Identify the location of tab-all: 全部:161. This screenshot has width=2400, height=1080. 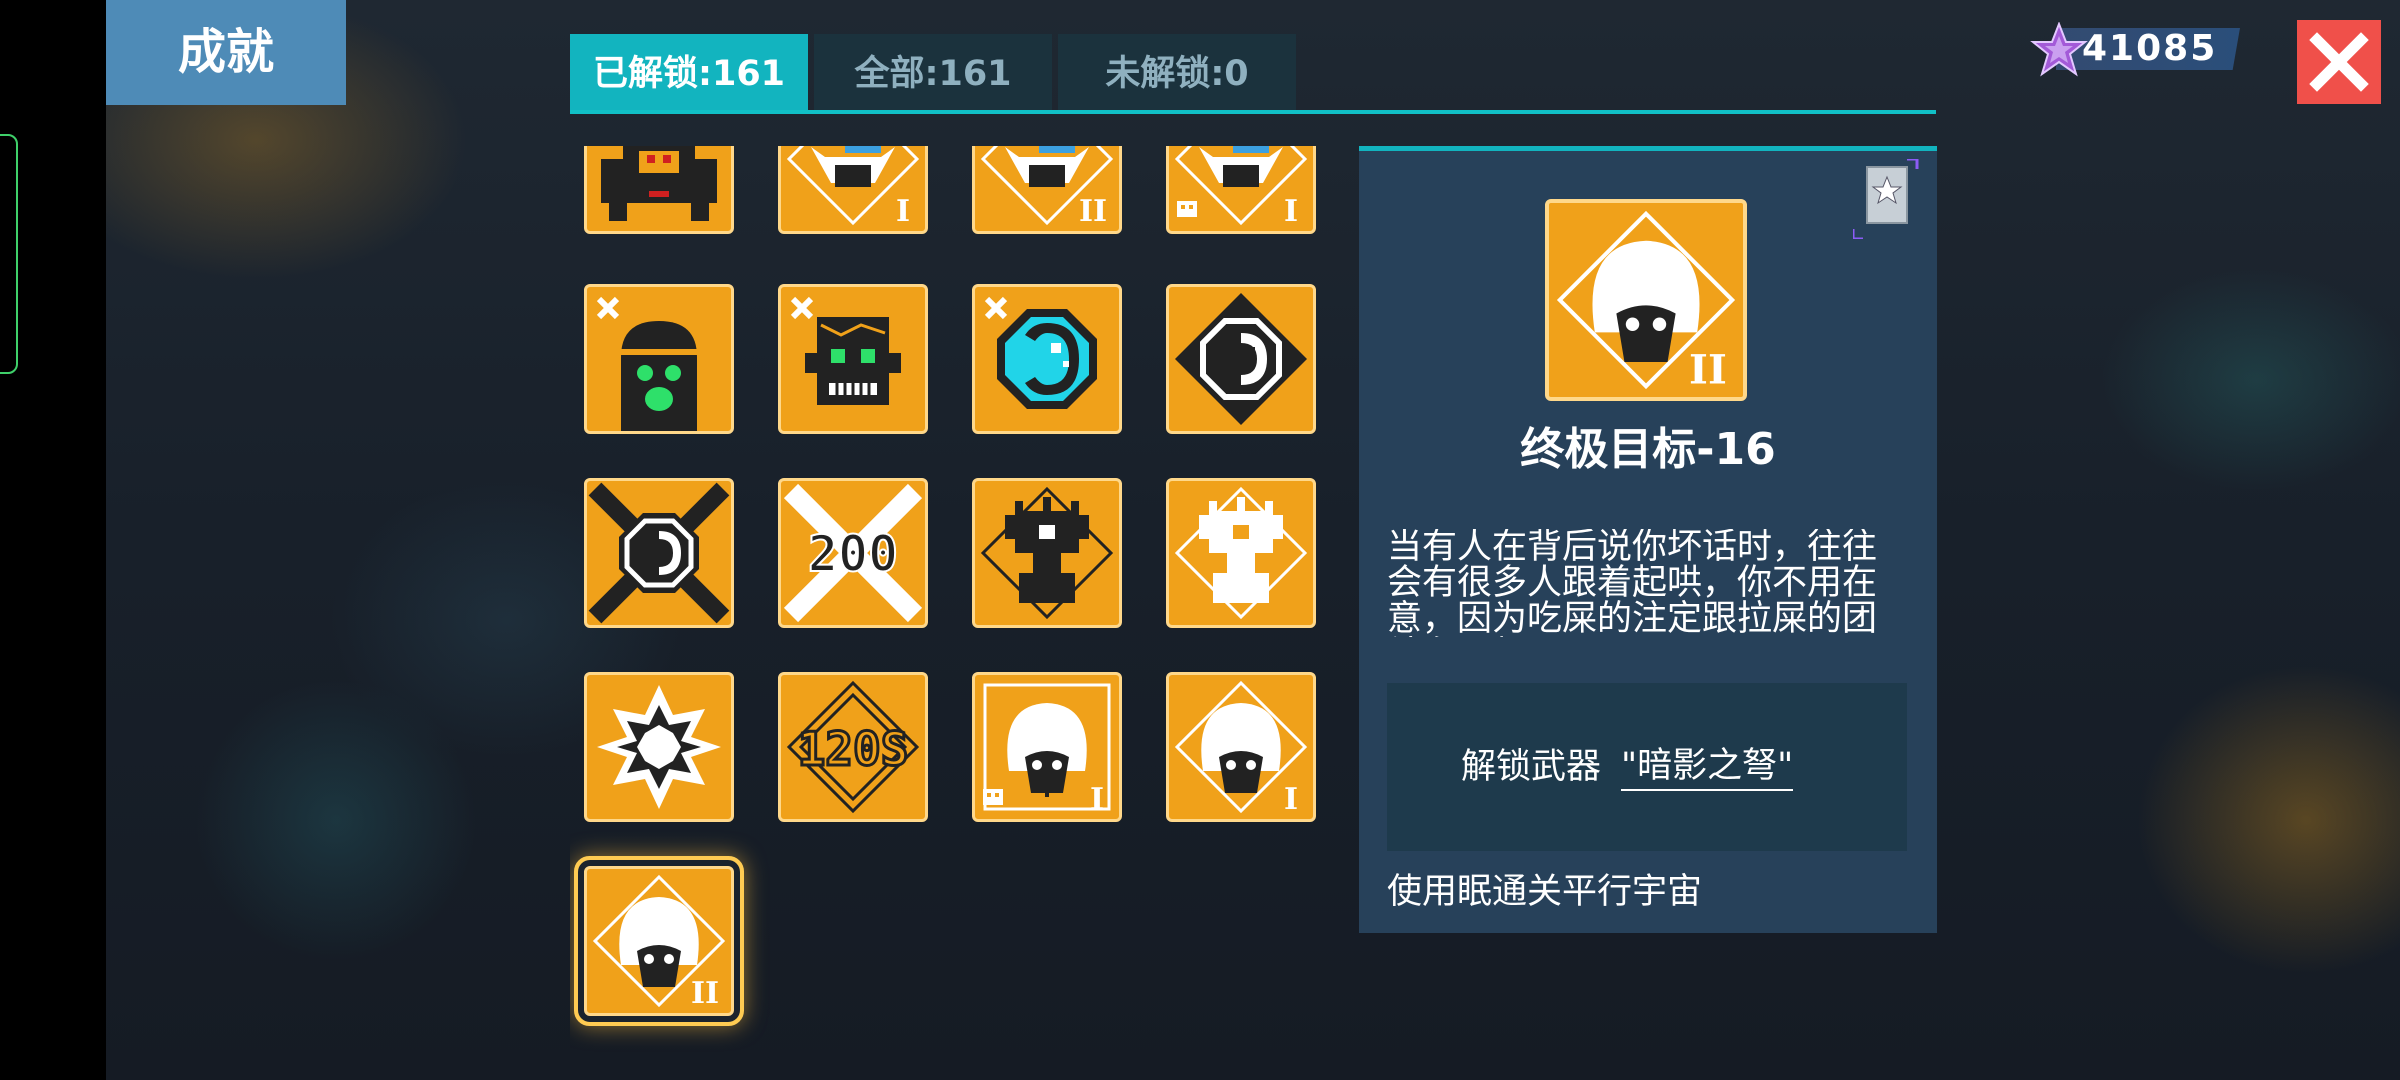
(933, 72).